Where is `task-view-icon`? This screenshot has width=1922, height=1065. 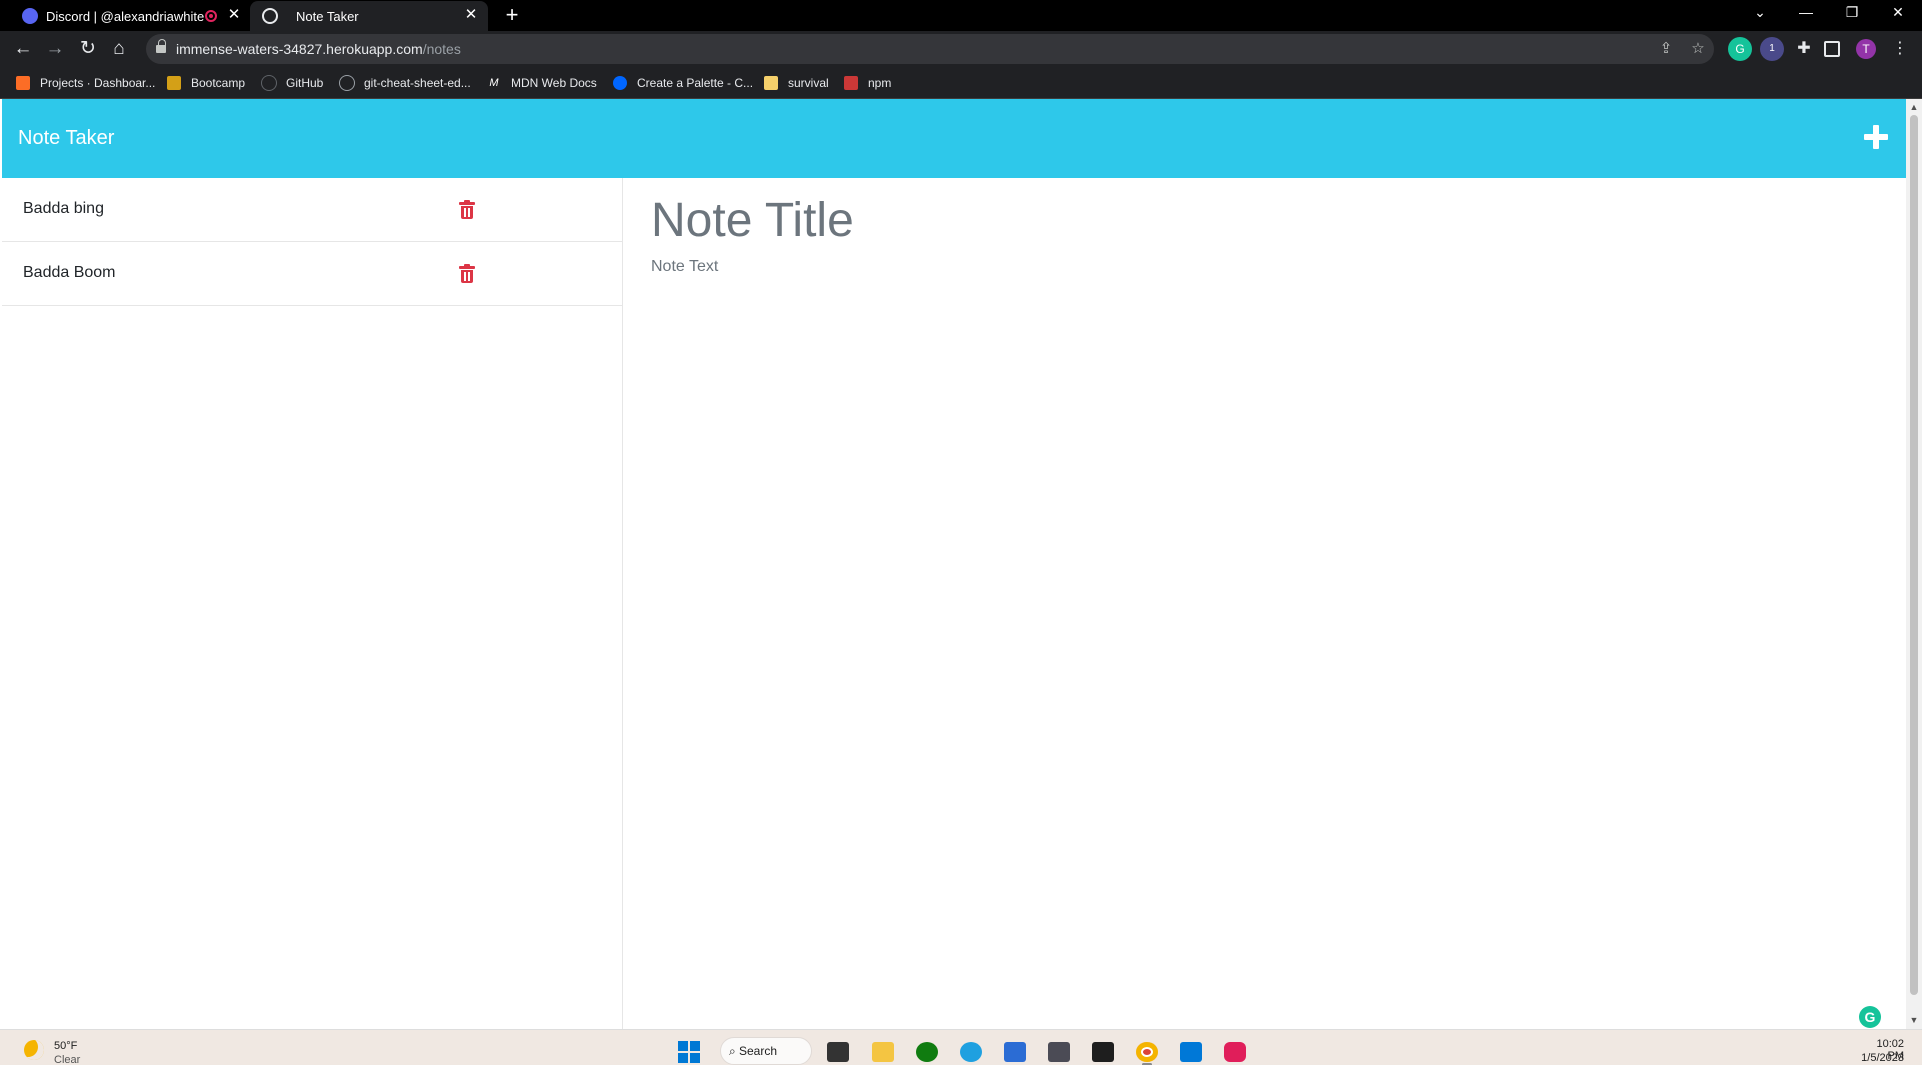
task-view-icon is located at coordinates (838, 1052).